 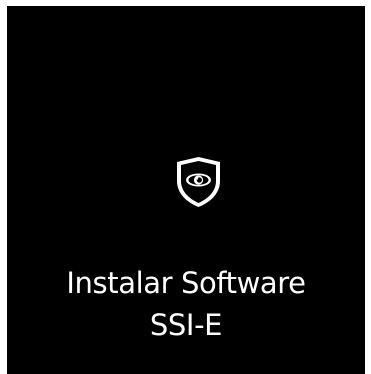 I want to click on shield-eye-icon, so click(x=198, y=182).